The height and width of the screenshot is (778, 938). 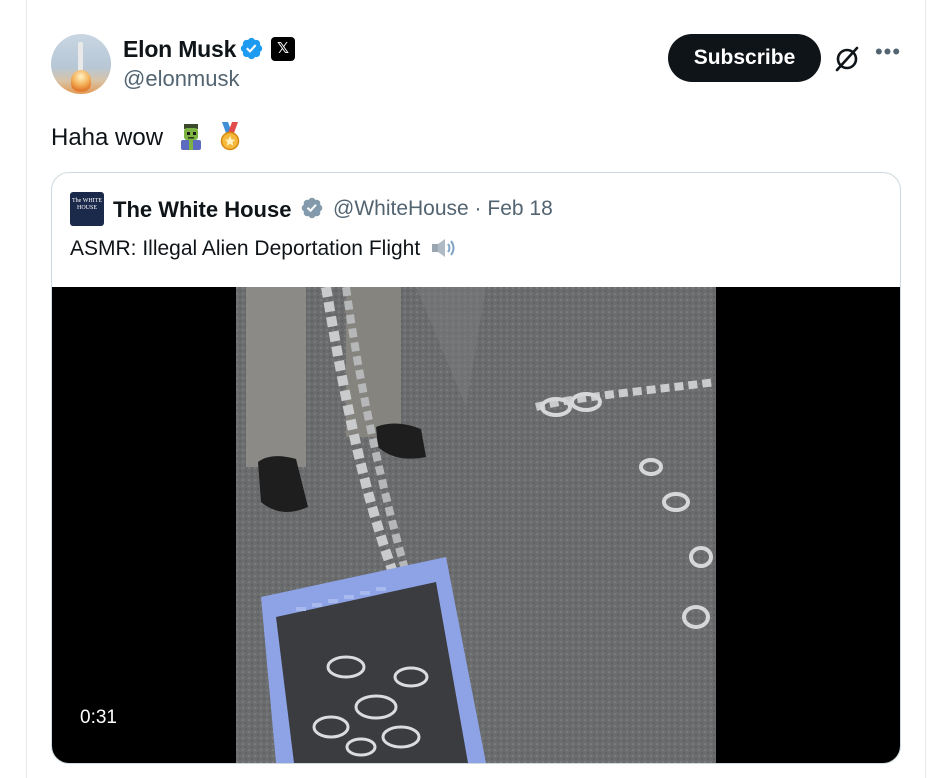 What do you see at coordinates (283, 49) in the screenshot?
I see `x-logo-icon: 𝕏` at bounding box center [283, 49].